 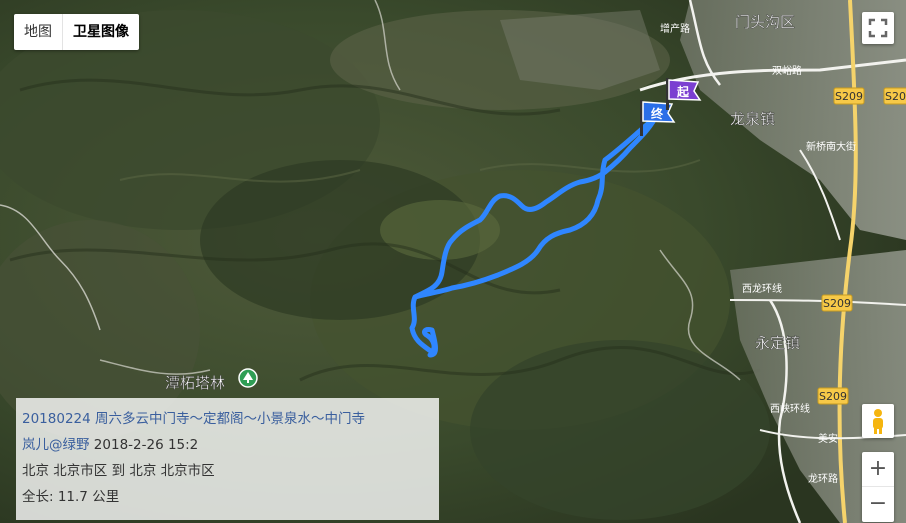 I want to click on road-label-xiaxian: 西峡环线, so click(x=790, y=408).